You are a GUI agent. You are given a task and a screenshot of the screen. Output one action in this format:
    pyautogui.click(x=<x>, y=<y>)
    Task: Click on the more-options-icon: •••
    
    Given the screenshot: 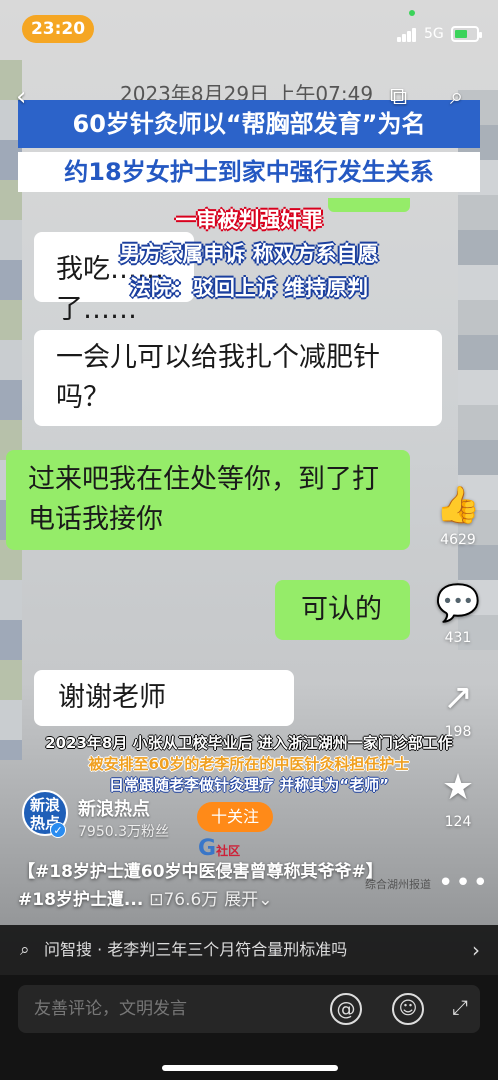 What is the action you would take?
    pyautogui.click(x=464, y=883)
    